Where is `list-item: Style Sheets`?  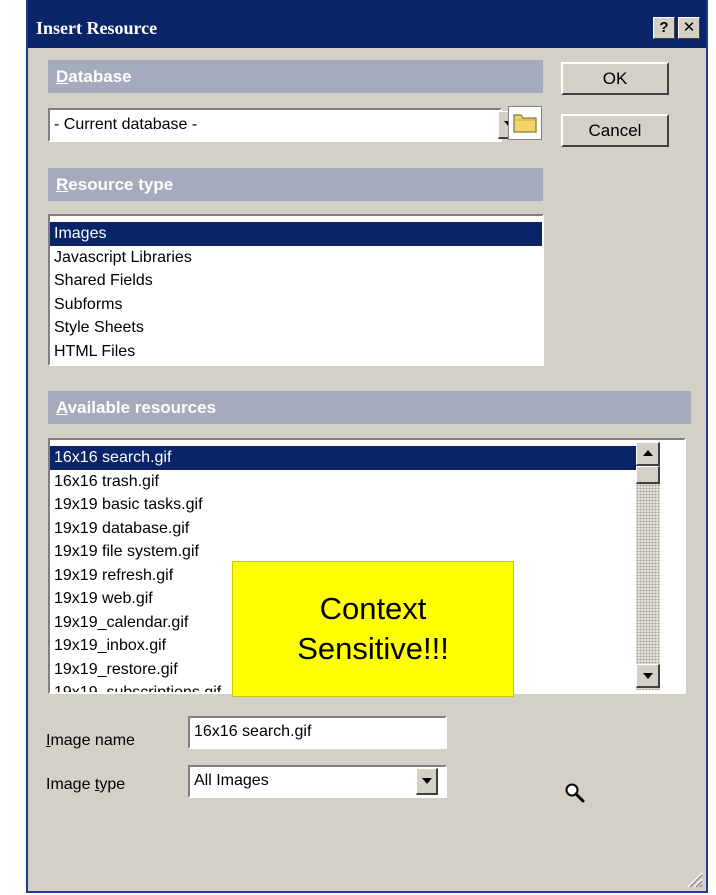
list-item: Style Sheets is located at coordinates (296, 328).